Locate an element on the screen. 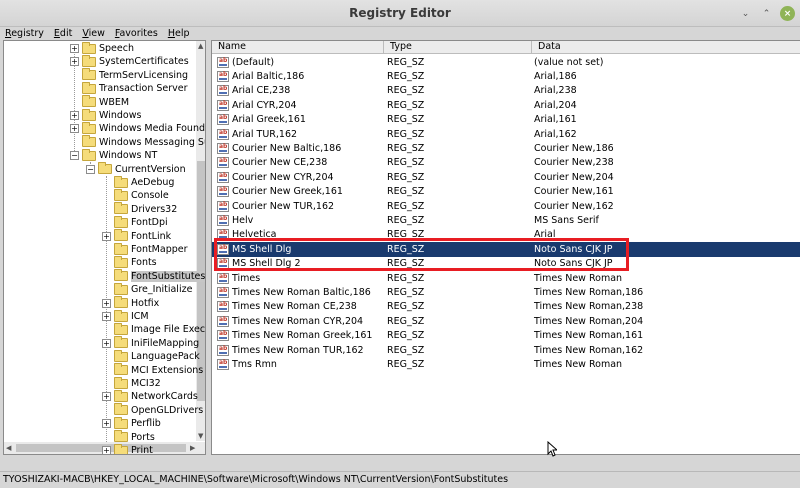 This screenshot has height=488, width=800. tree-item: Drivers32 is located at coordinates (139, 209).